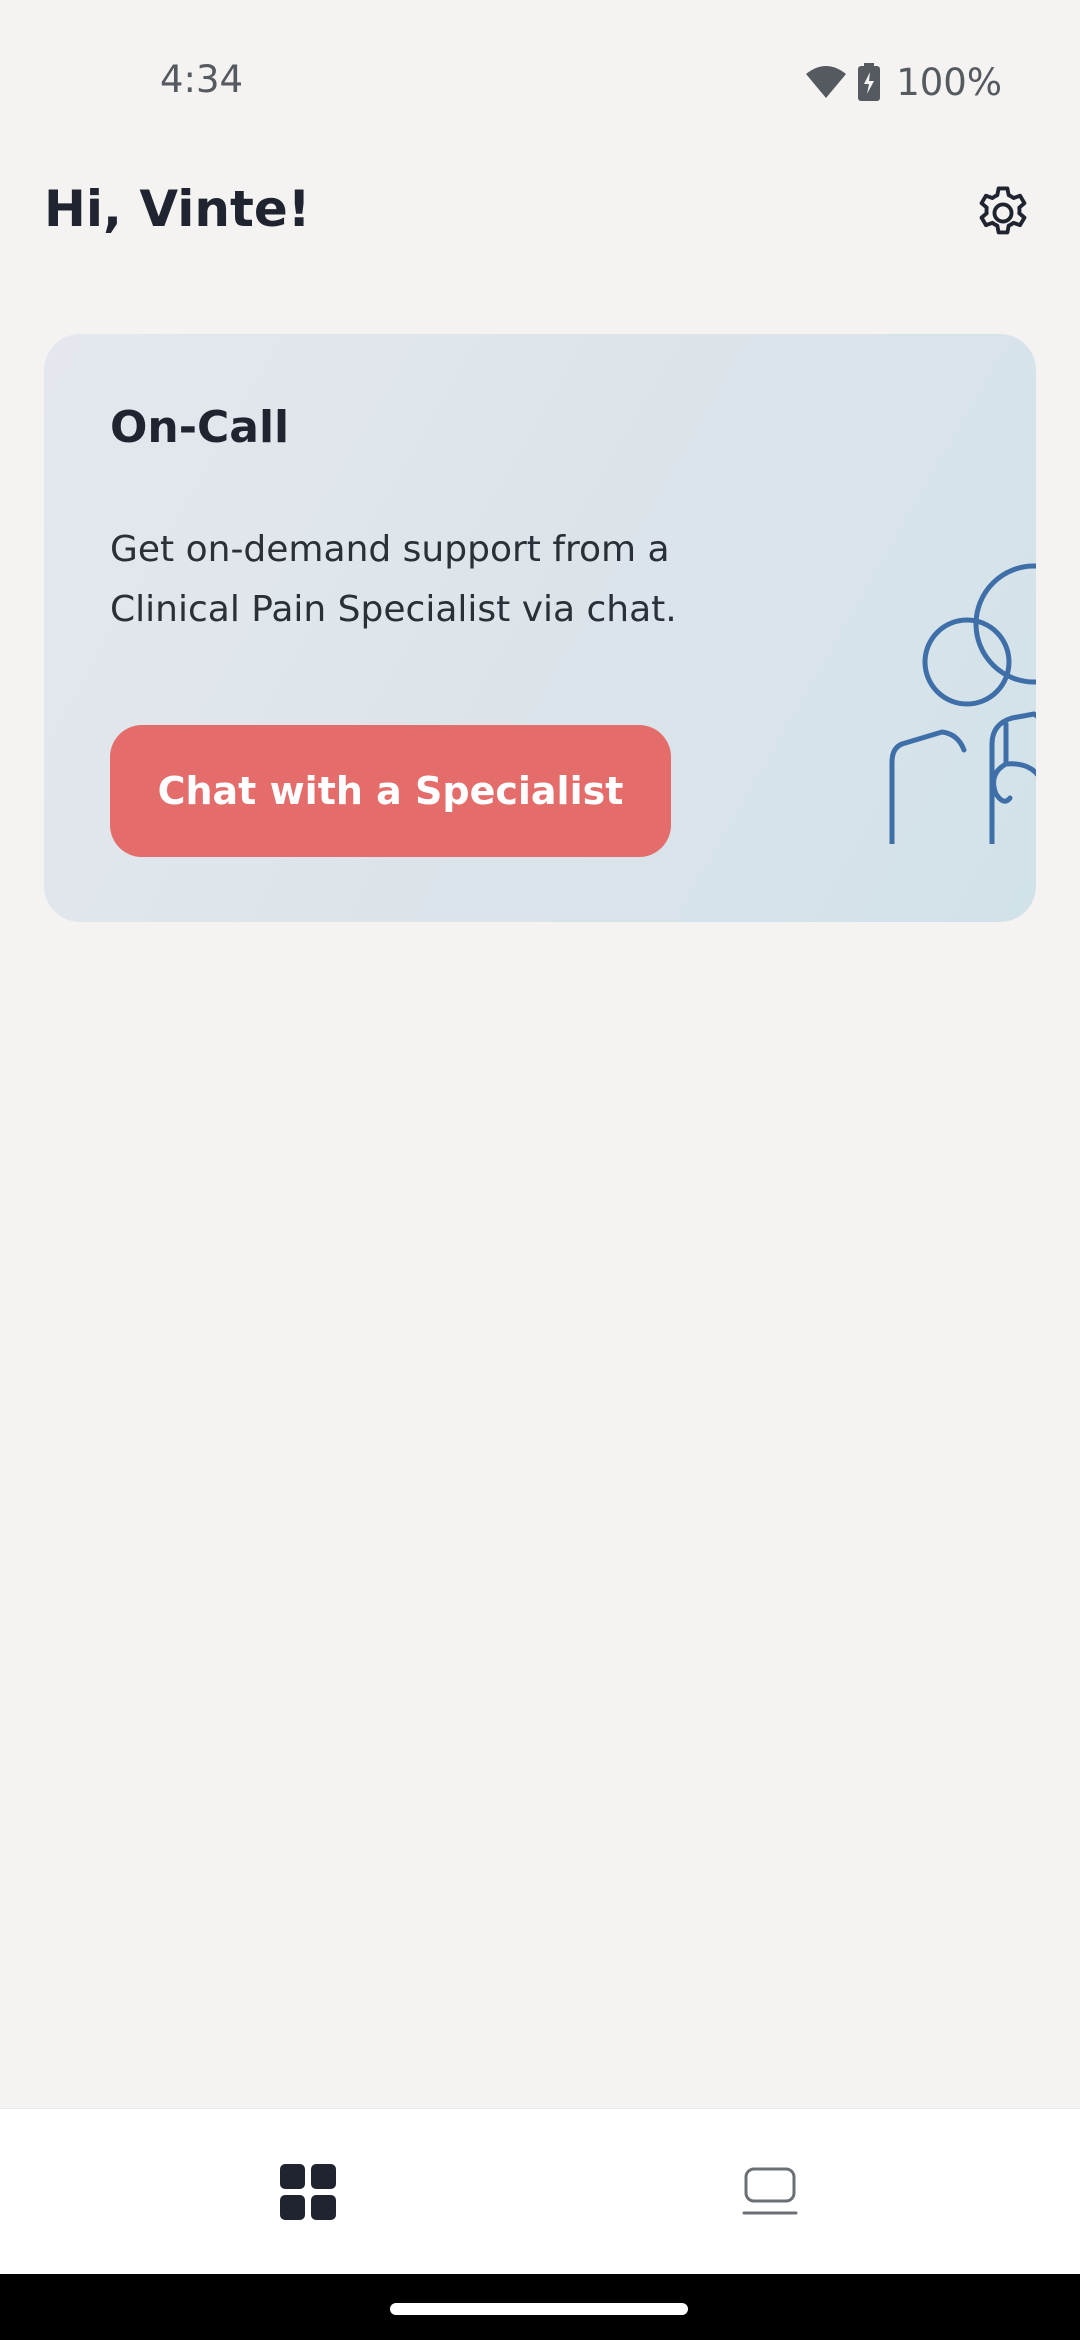 The width and height of the screenshot is (1080, 2340). Describe the element at coordinates (540, 2191) in the screenshot. I see `bottom-navigation` at that location.